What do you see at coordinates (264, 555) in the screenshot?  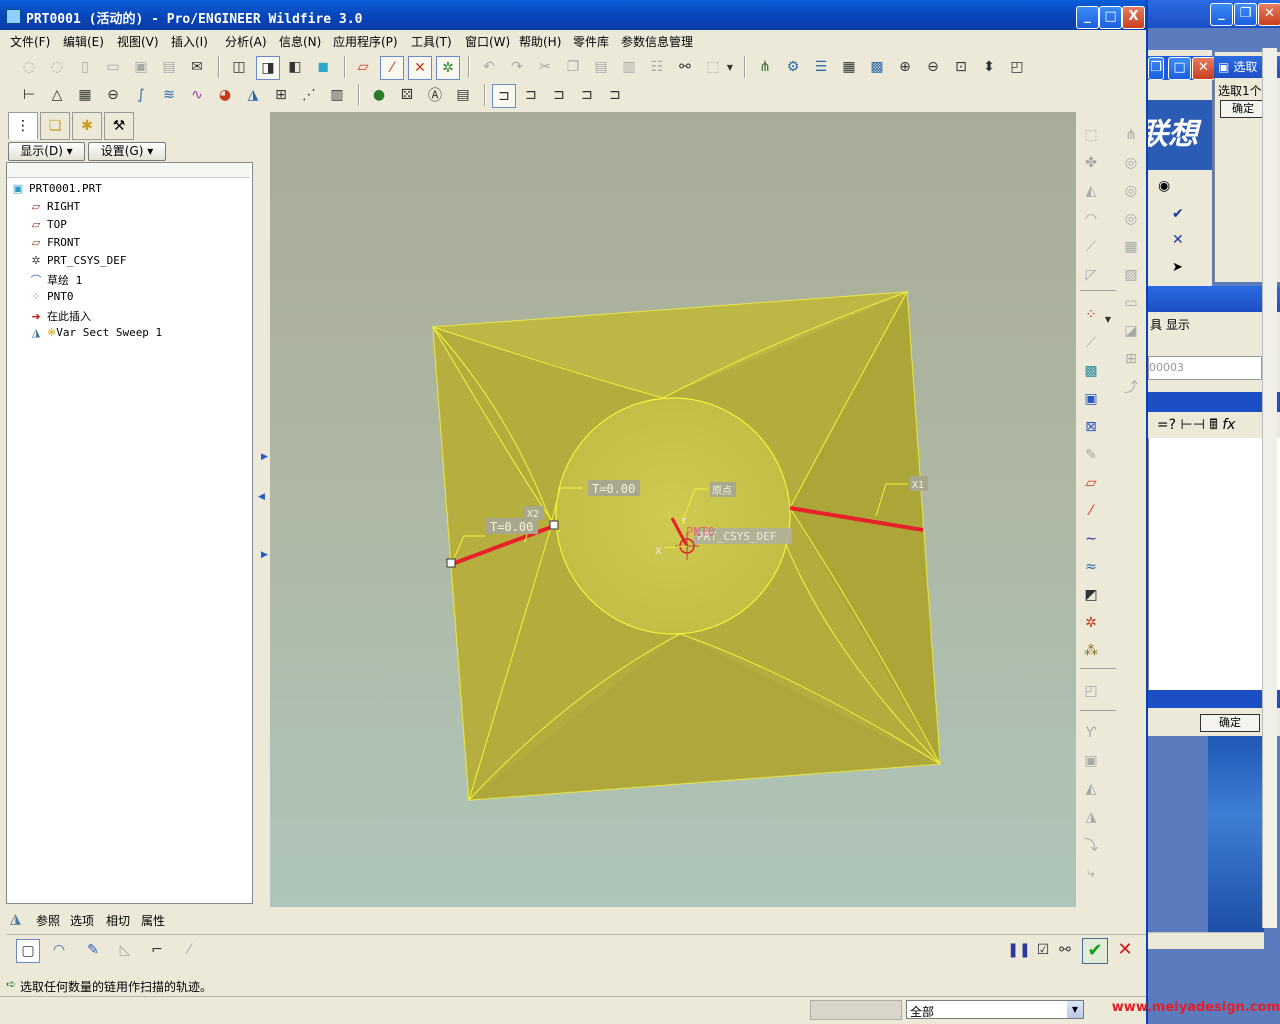 I see `expand-right-icon: ▶` at bounding box center [264, 555].